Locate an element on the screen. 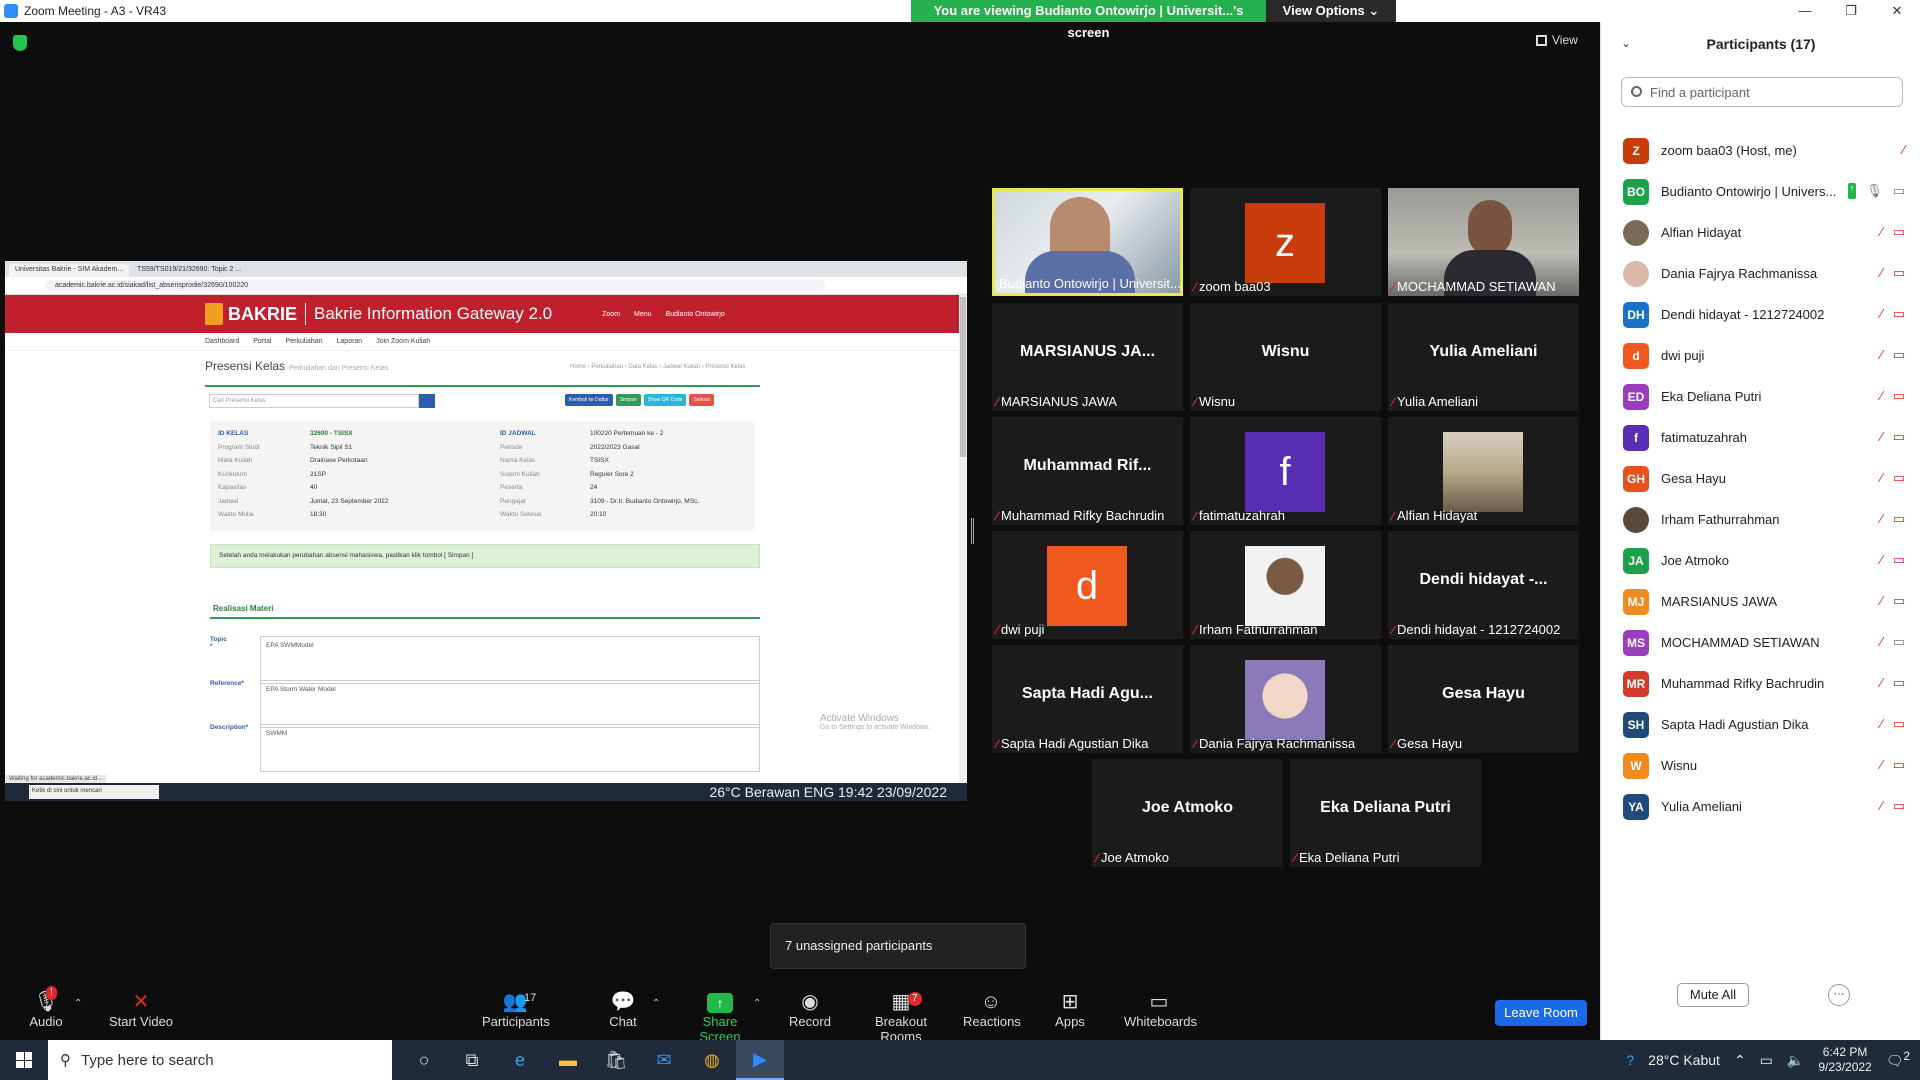 This screenshot has width=1920, height=1080. participant-row: f fatimatuzahrah ⁄ ▭ is located at coordinates (1760, 437).